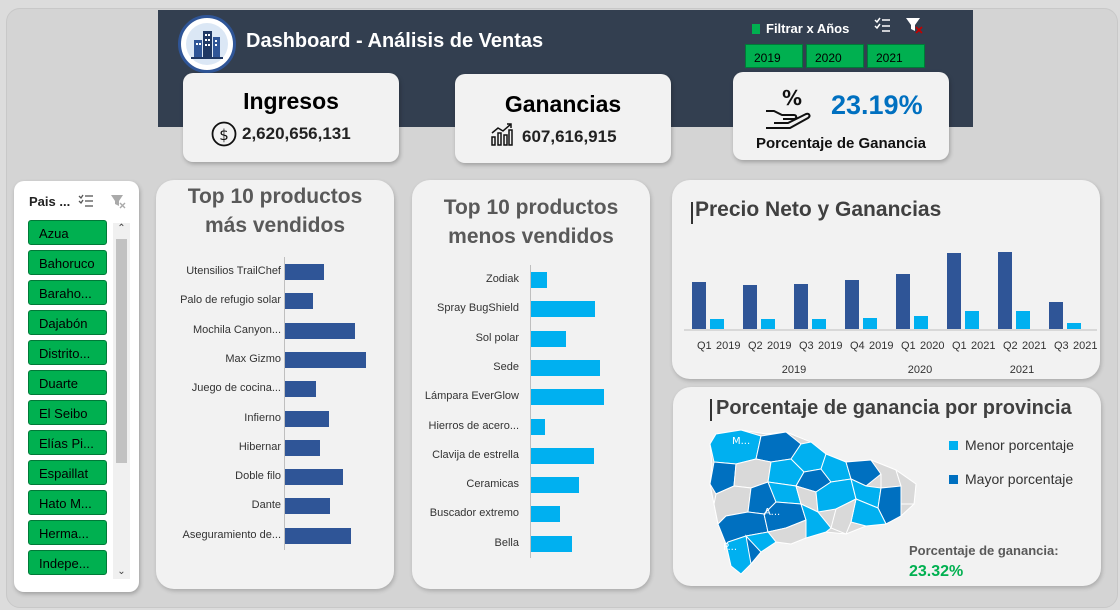 The height and width of the screenshot is (610, 1120). What do you see at coordinates (118, 203) in the screenshot?
I see `slicer-clear-filter-icon` at bounding box center [118, 203].